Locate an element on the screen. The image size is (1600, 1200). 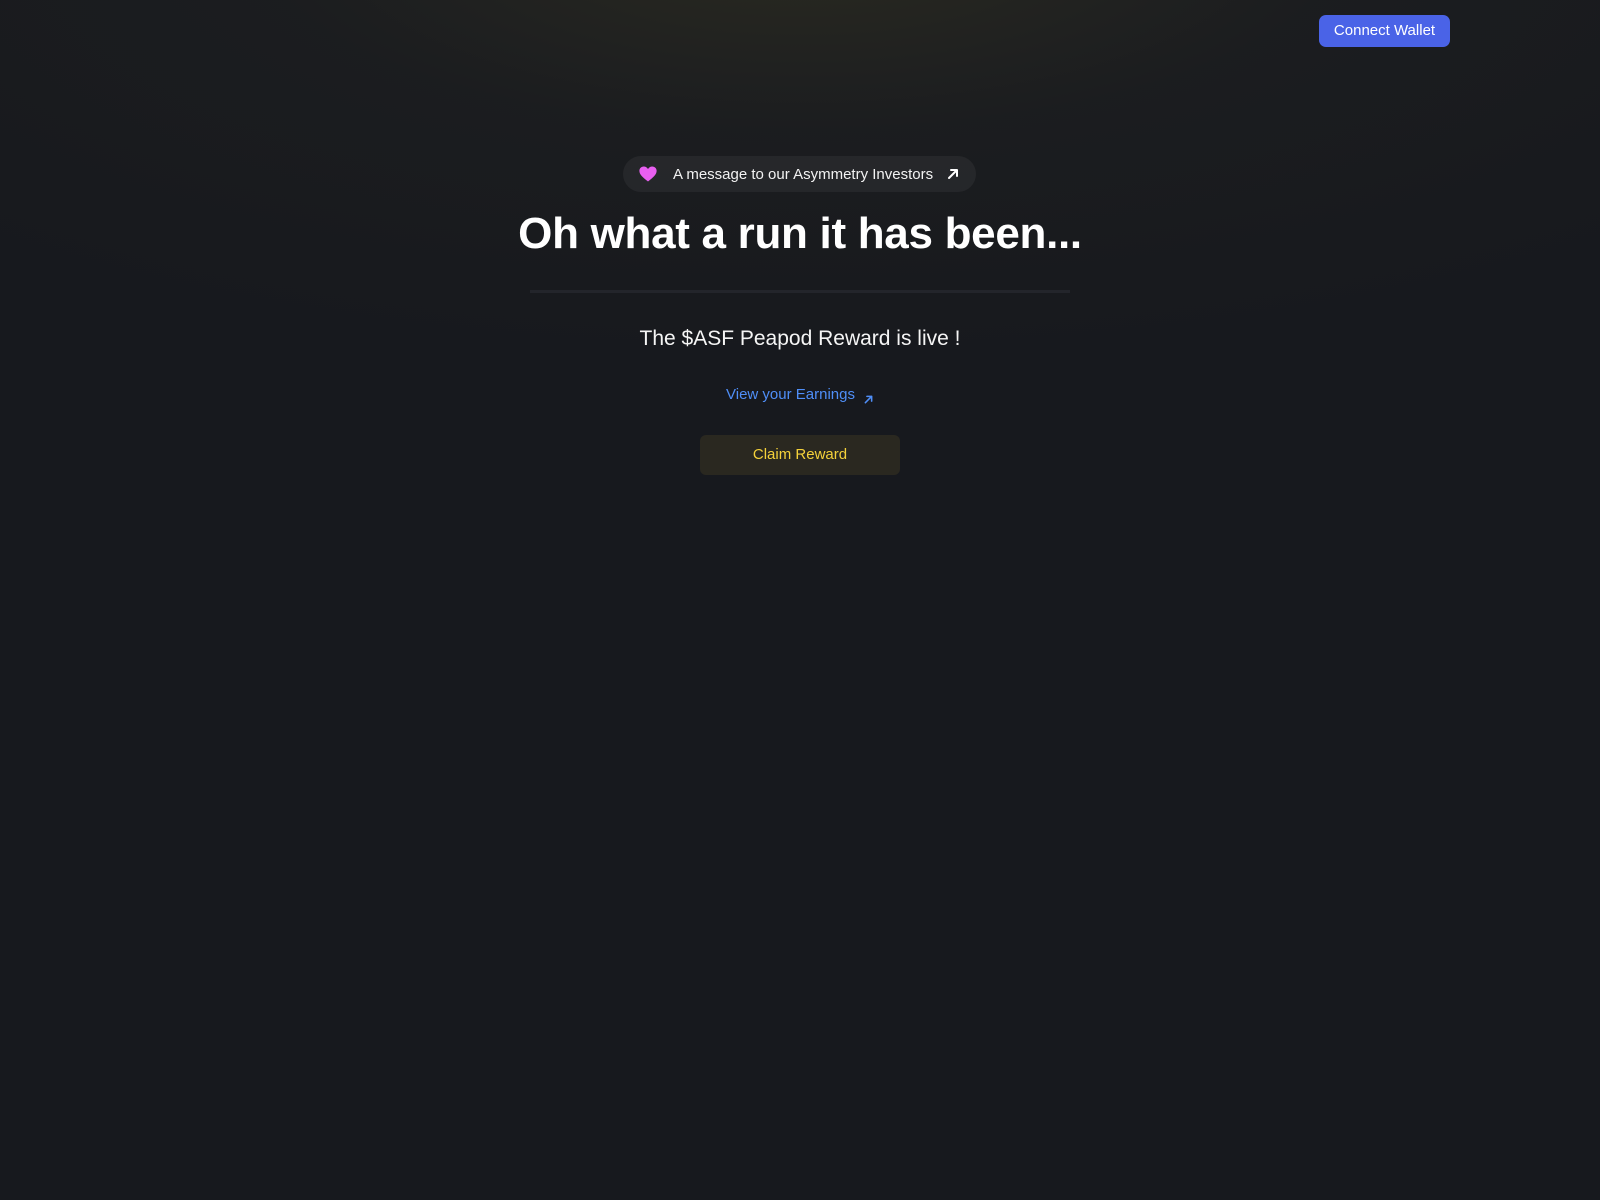
view-earnings-link: View your Earnings is located at coordinates (800, 395).